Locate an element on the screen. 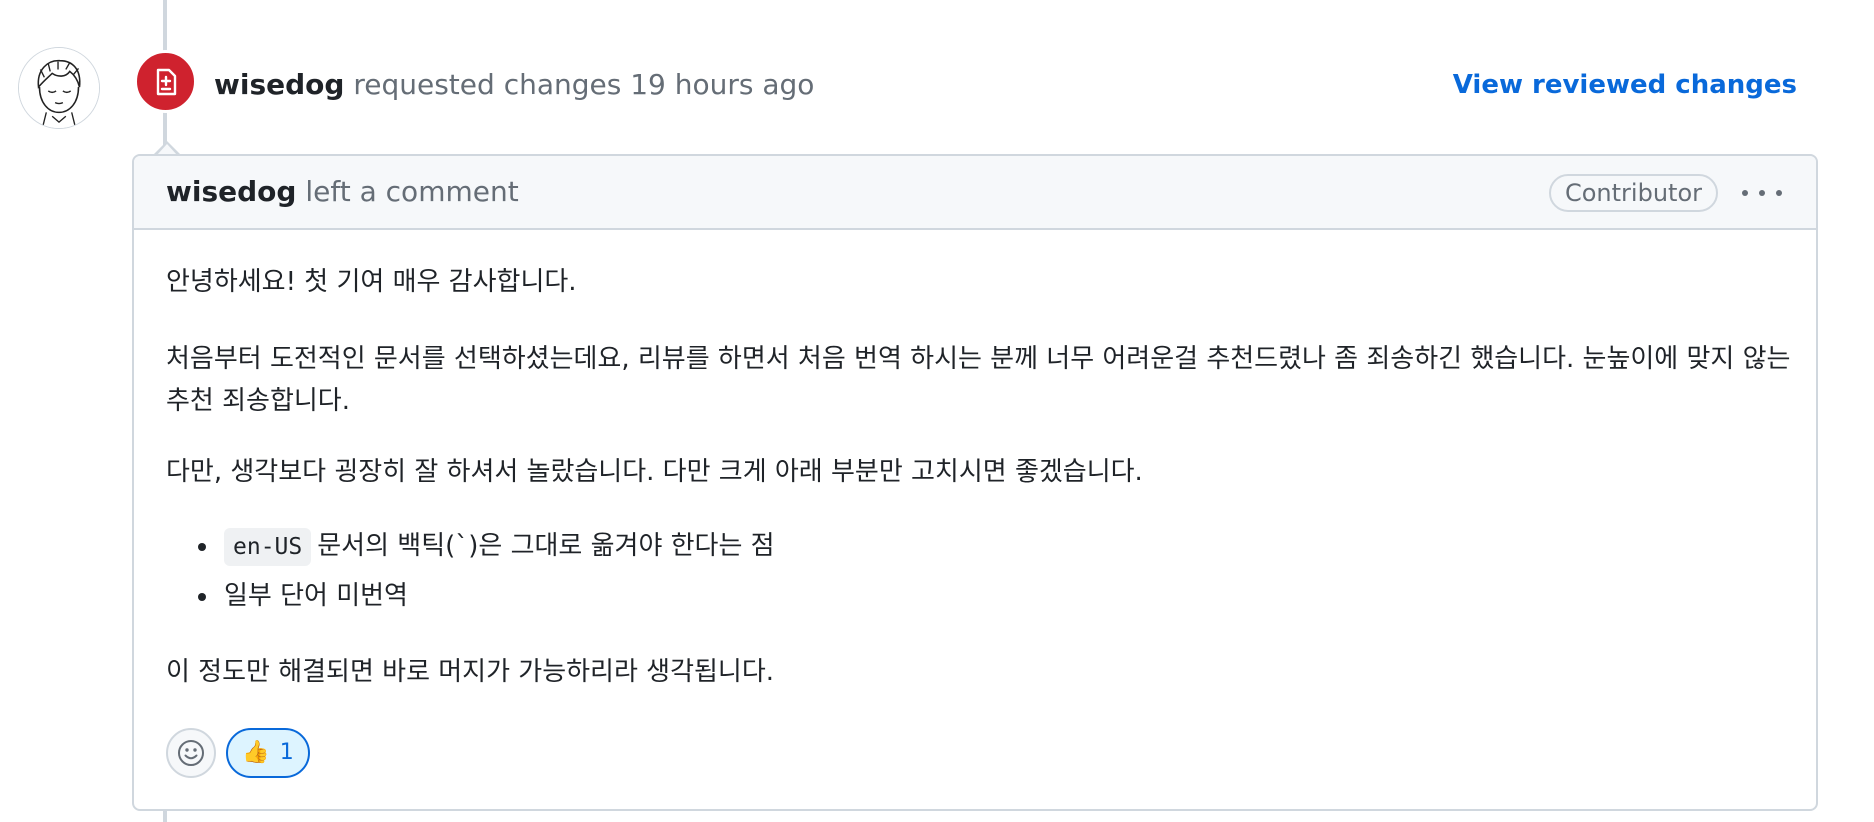  thumbs-up-reaction-button: 👍 1 is located at coordinates (268, 753).